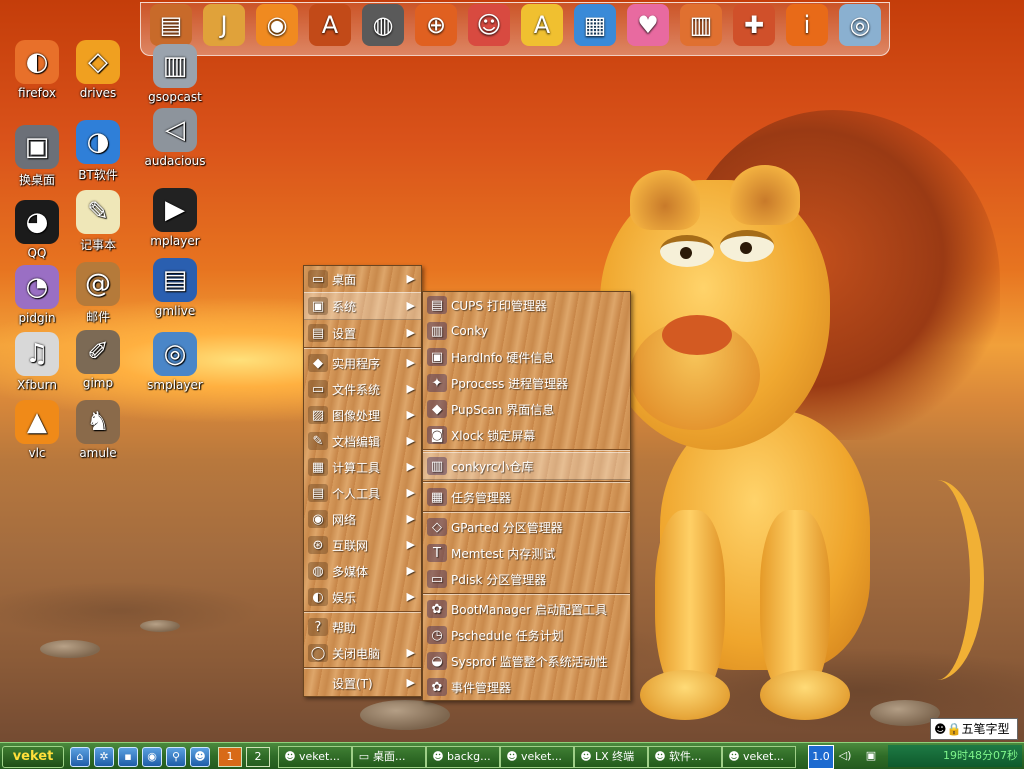 The image size is (1024, 769). I want to click on menu-separator, so click(362, 348).